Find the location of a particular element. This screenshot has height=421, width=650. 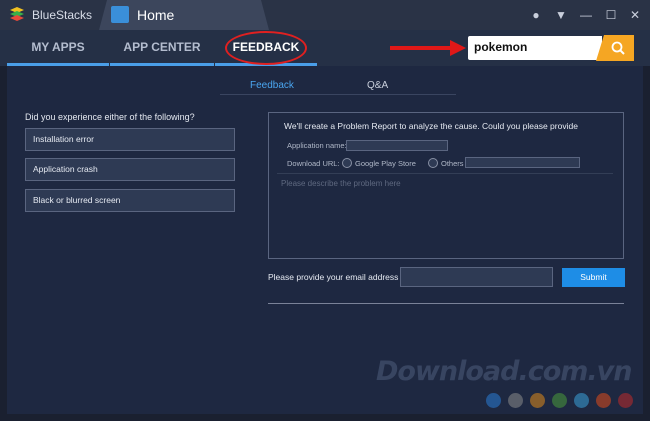

email-field is located at coordinates (476, 277).